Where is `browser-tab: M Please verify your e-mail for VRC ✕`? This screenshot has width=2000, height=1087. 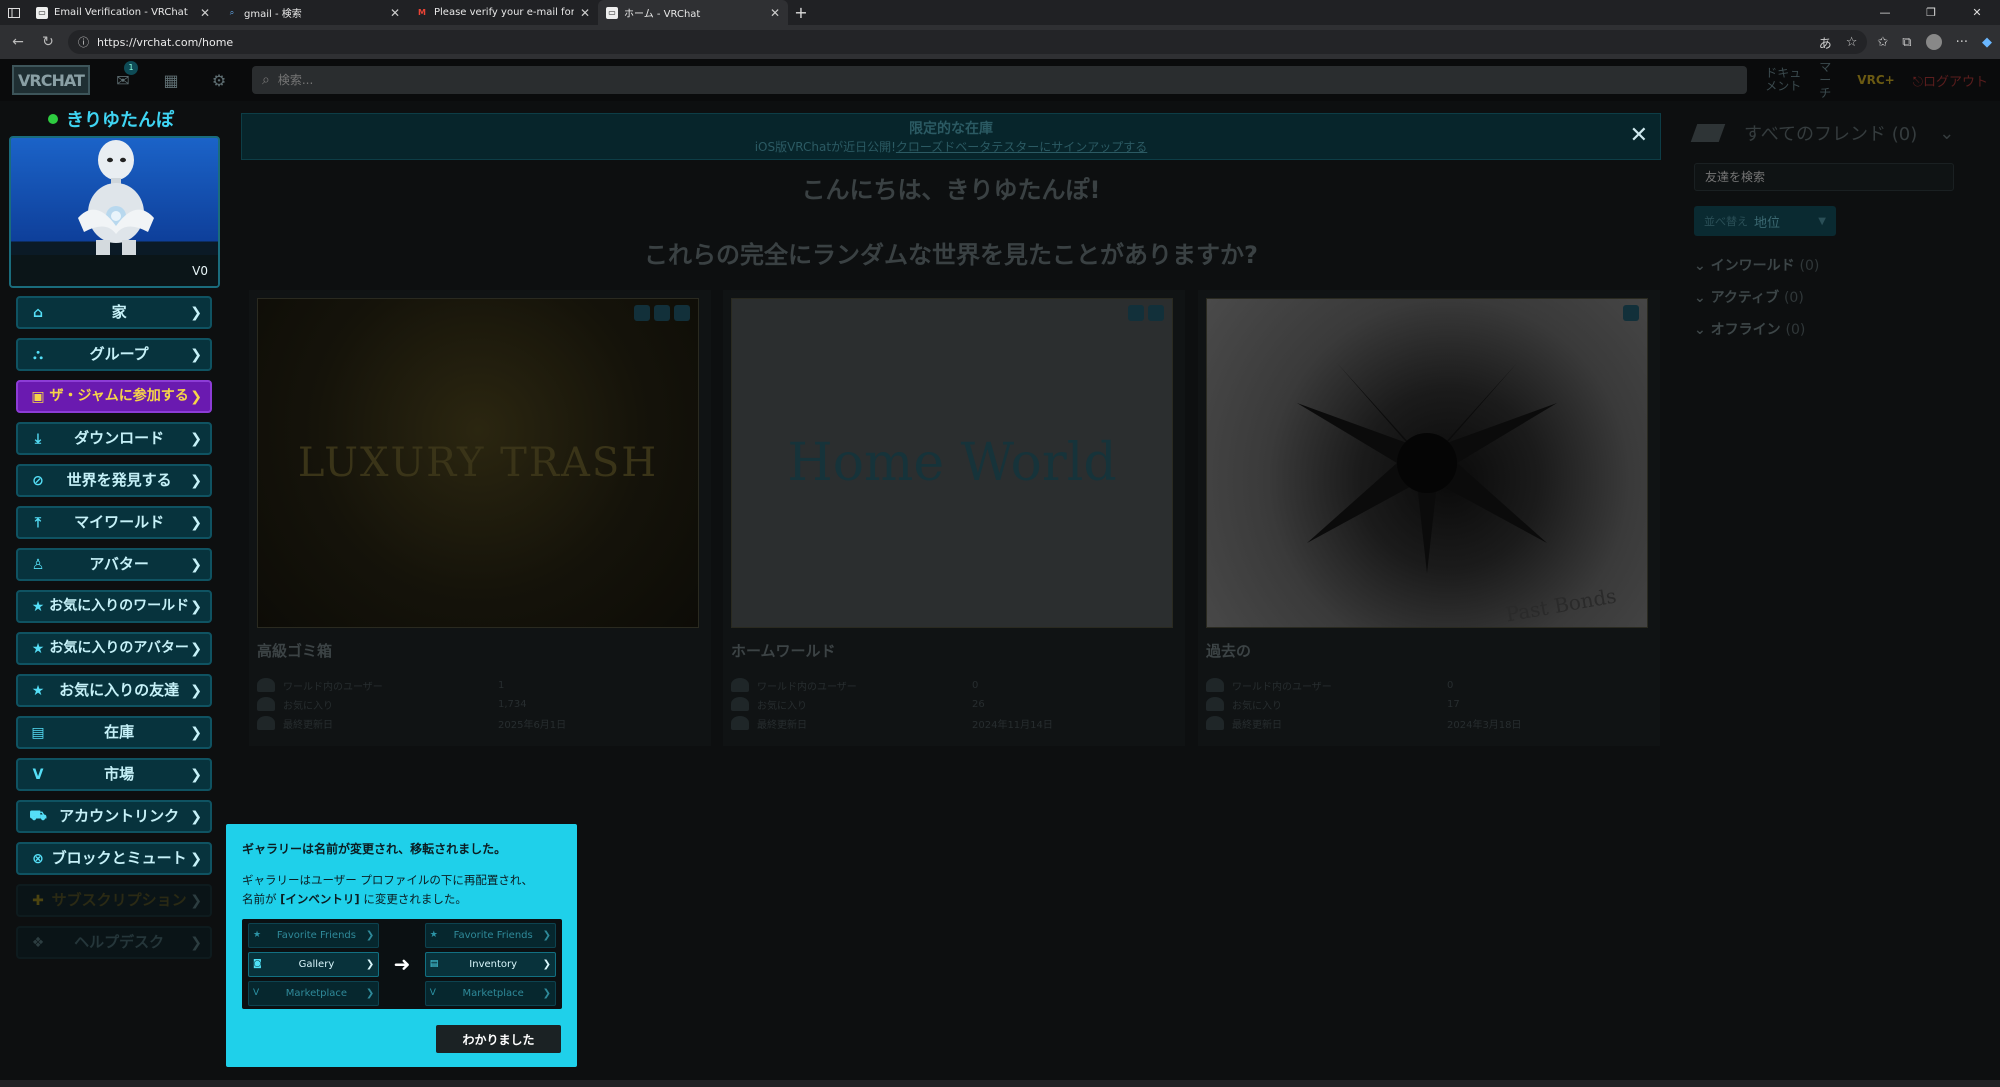 browser-tab: M Please verify your e-mail for VRC ✕ is located at coordinates (503, 12).